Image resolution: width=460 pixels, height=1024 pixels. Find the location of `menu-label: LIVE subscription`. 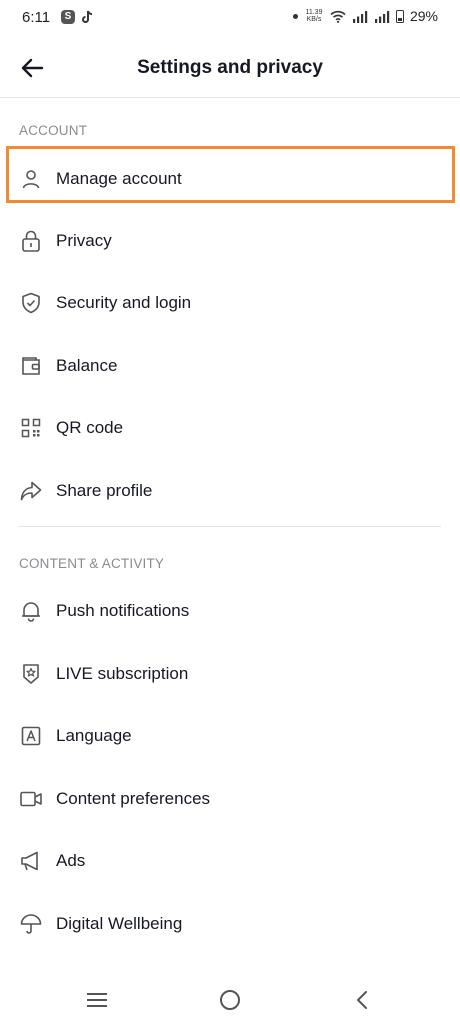

menu-label: LIVE subscription is located at coordinates (122, 673).